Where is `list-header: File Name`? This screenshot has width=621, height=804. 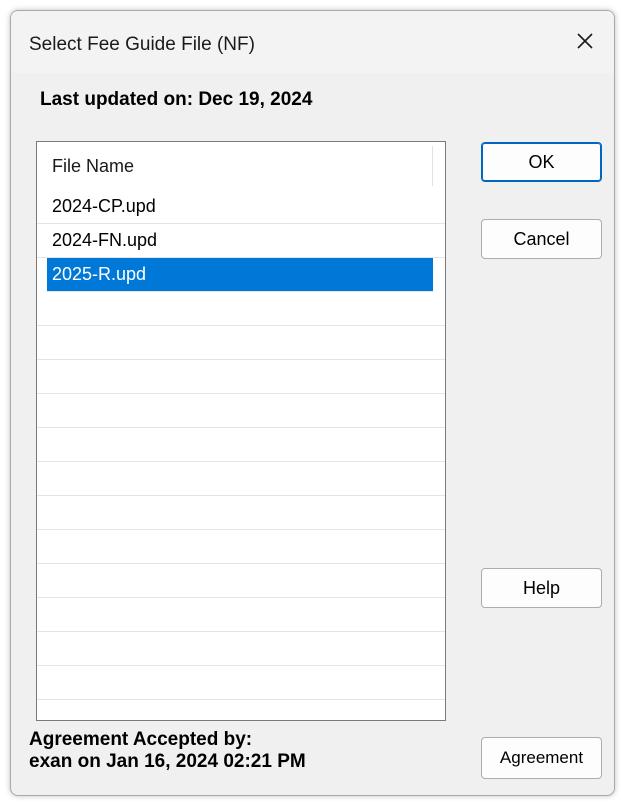
list-header: File Name is located at coordinates (241, 166).